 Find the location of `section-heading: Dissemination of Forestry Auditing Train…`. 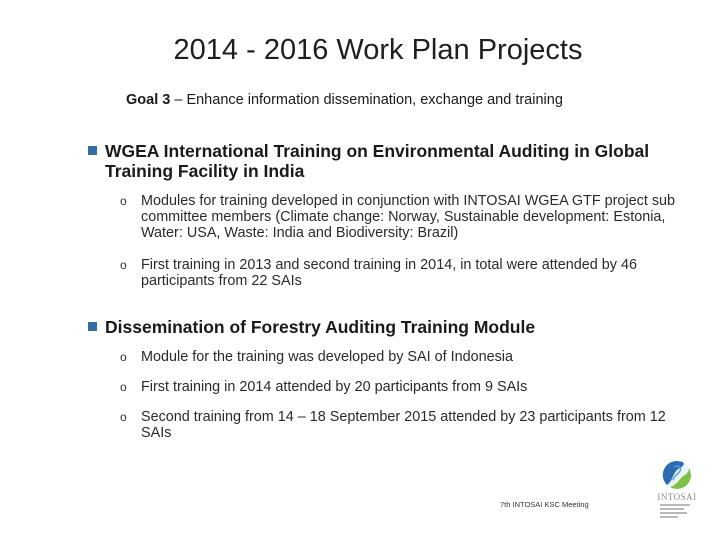

section-heading: Dissemination of Forestry Auditing Train… is located at coordinates (388, 327).